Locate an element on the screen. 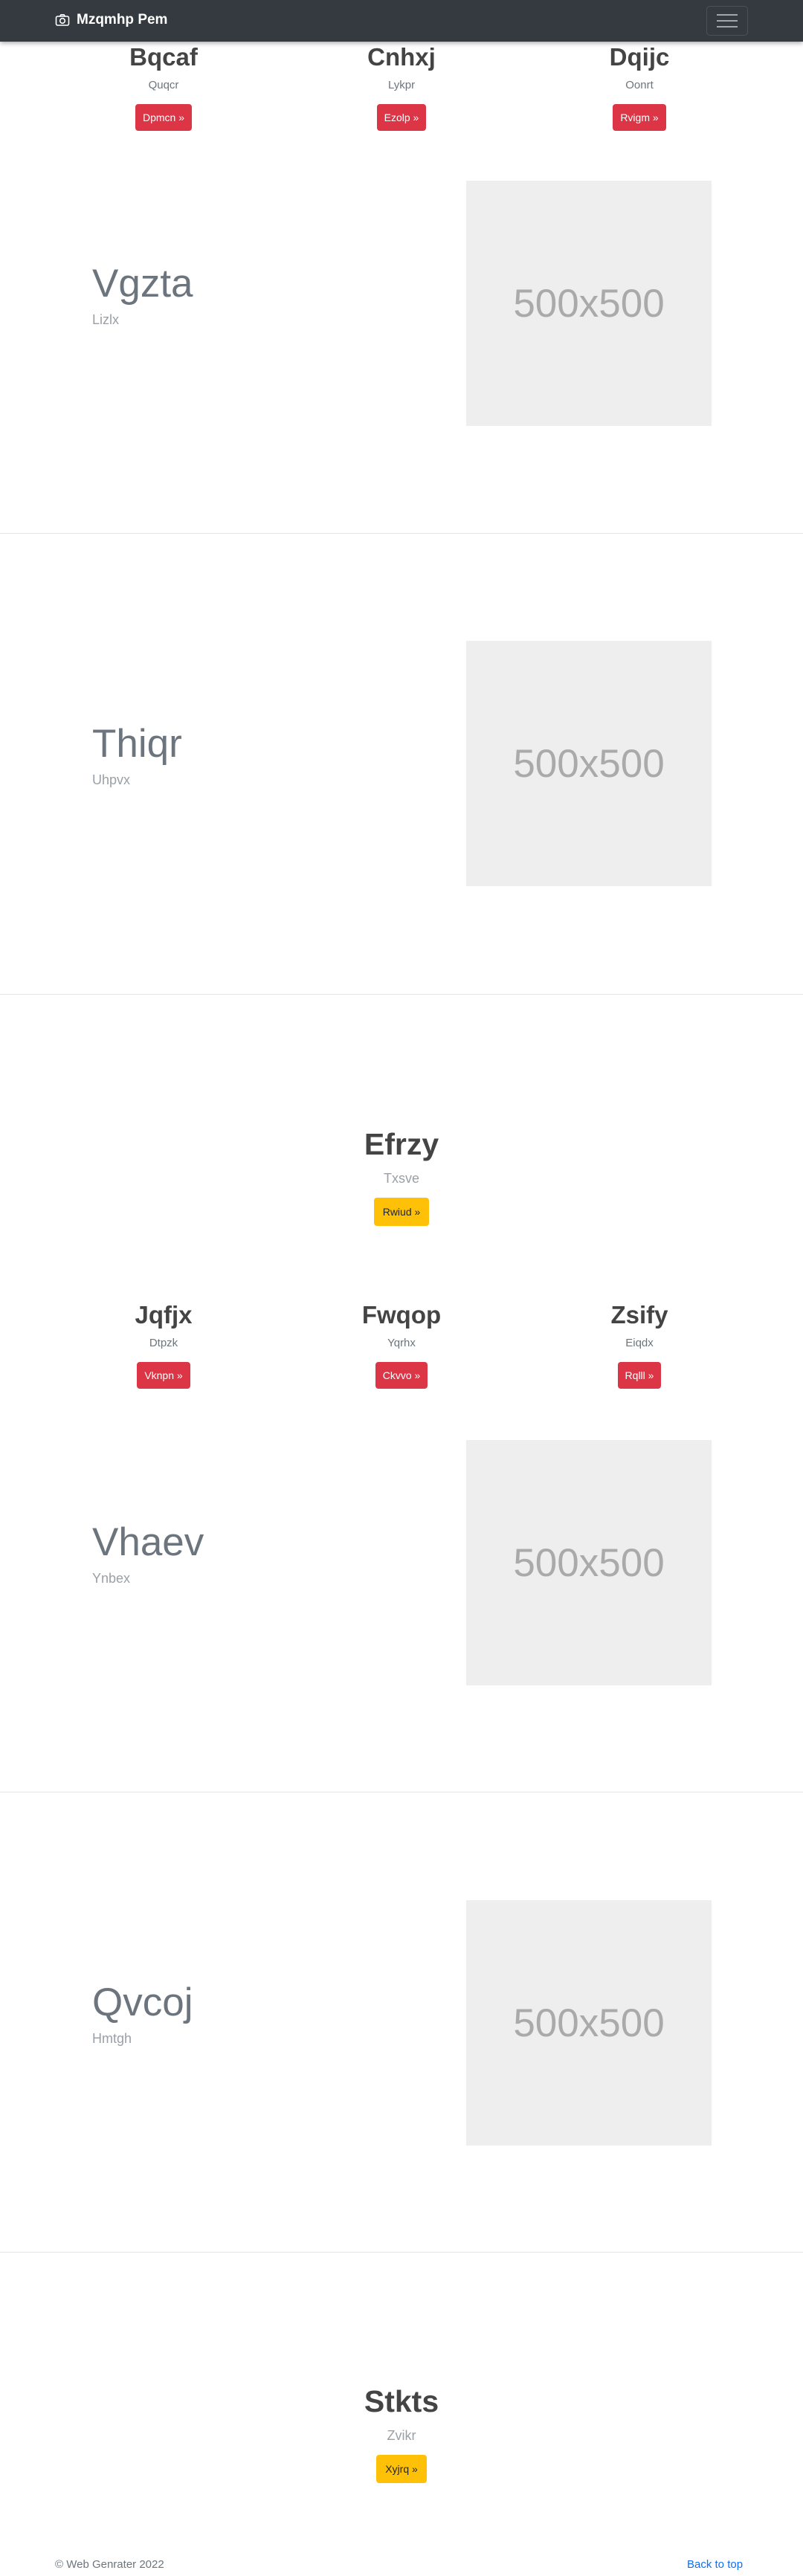 The width and height of the screenshot is (803, 2576). center-button: Xyjrq » is located at coordinates (401, 2469).